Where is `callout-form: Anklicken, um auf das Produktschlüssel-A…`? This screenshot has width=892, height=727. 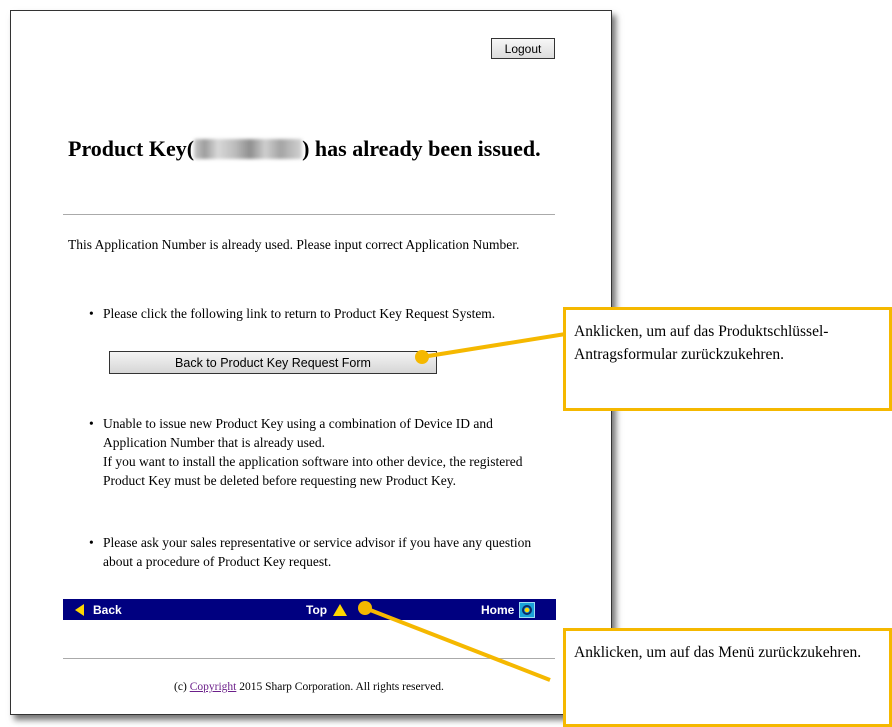
callout-form: Anklicken, um auf das Produktschlüssel-A… is located at coordinates (727, 359).